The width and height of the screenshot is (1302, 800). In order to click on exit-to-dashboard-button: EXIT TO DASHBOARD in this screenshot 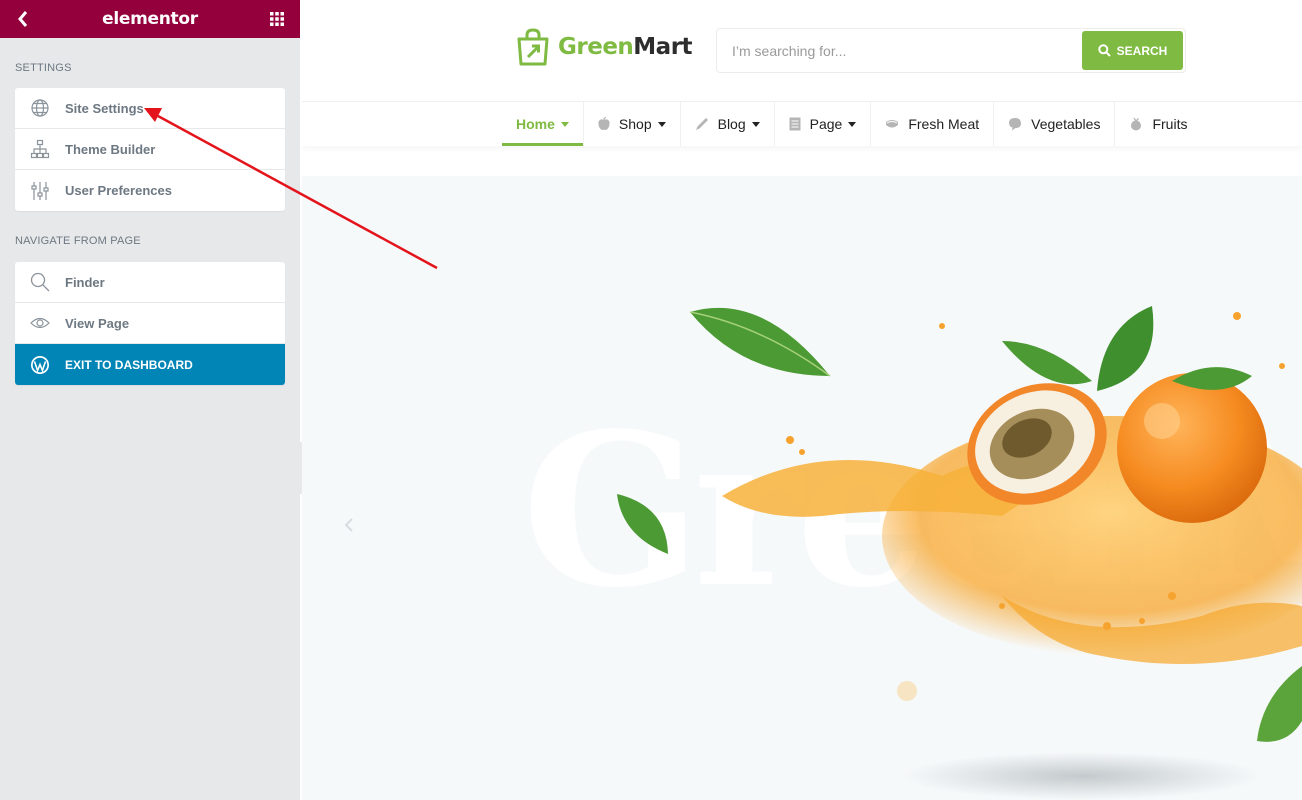, I will do `click(150, 364)`.